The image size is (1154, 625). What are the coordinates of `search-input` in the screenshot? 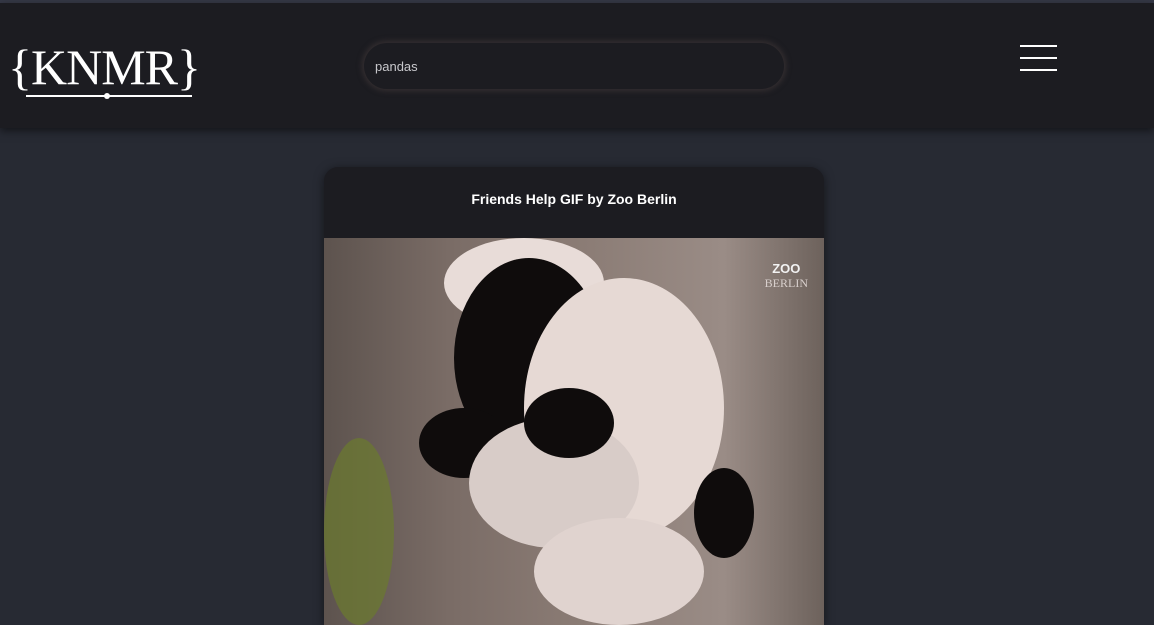 It's located at (574, 66).